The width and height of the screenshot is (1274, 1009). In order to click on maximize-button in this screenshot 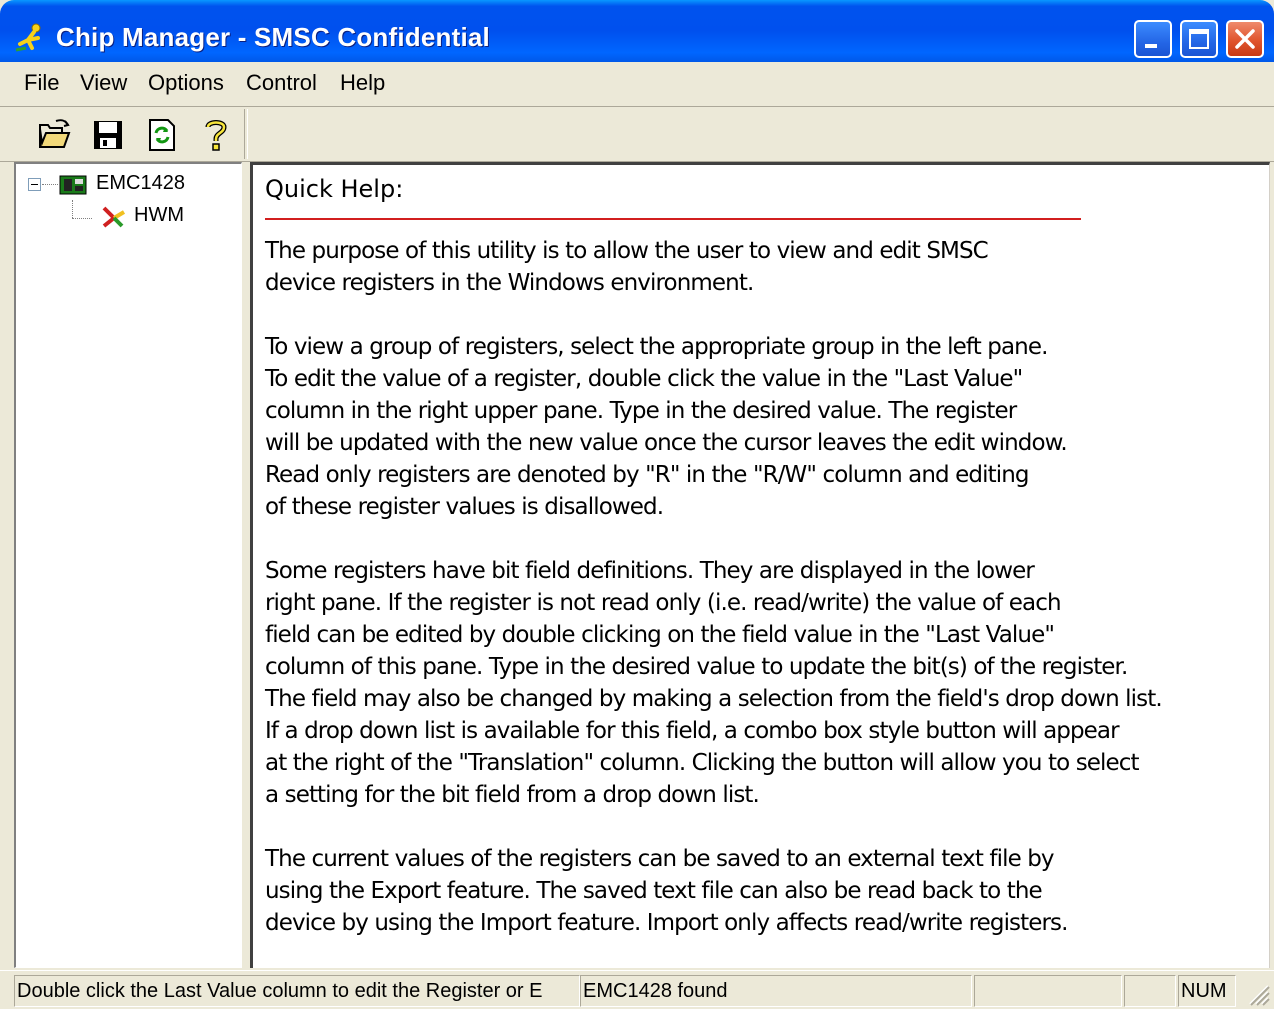, I will do `click(1199, 39)`.